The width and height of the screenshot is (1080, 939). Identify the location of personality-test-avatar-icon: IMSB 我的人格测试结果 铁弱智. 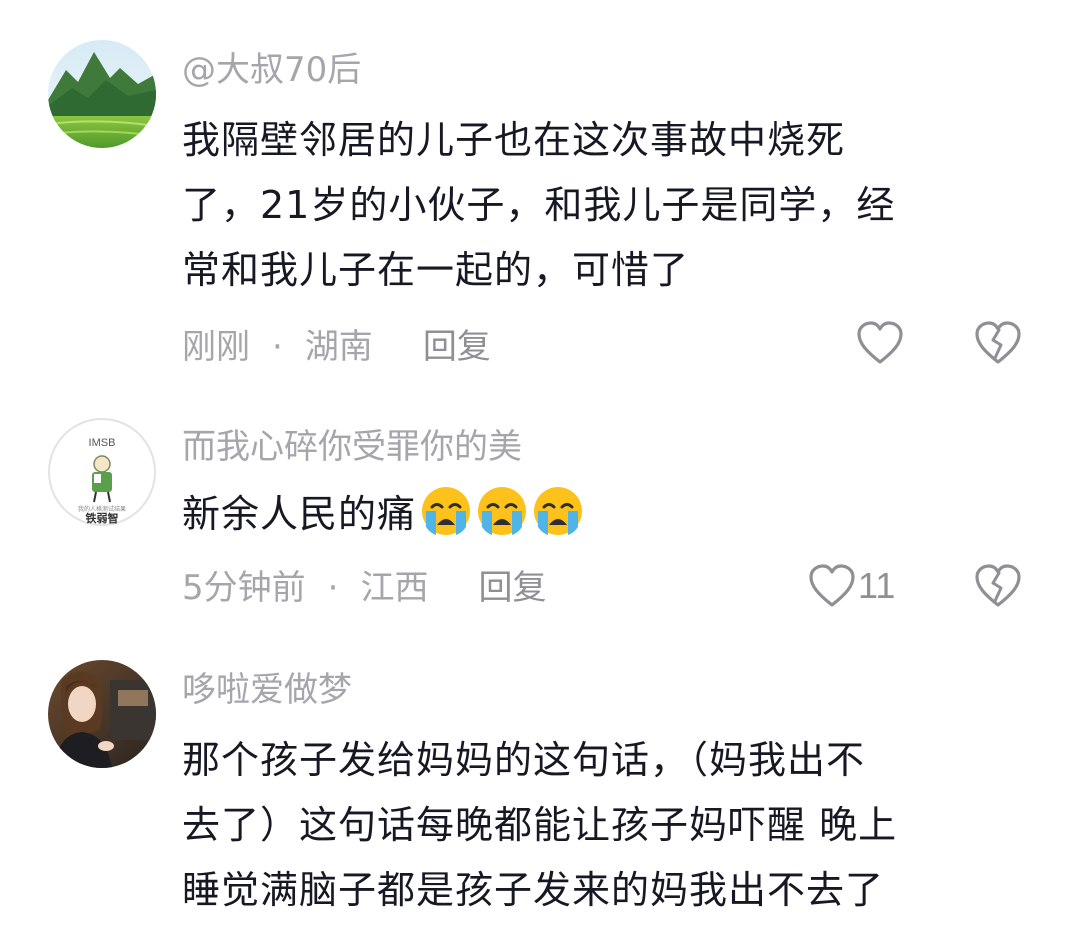
(102, 472).